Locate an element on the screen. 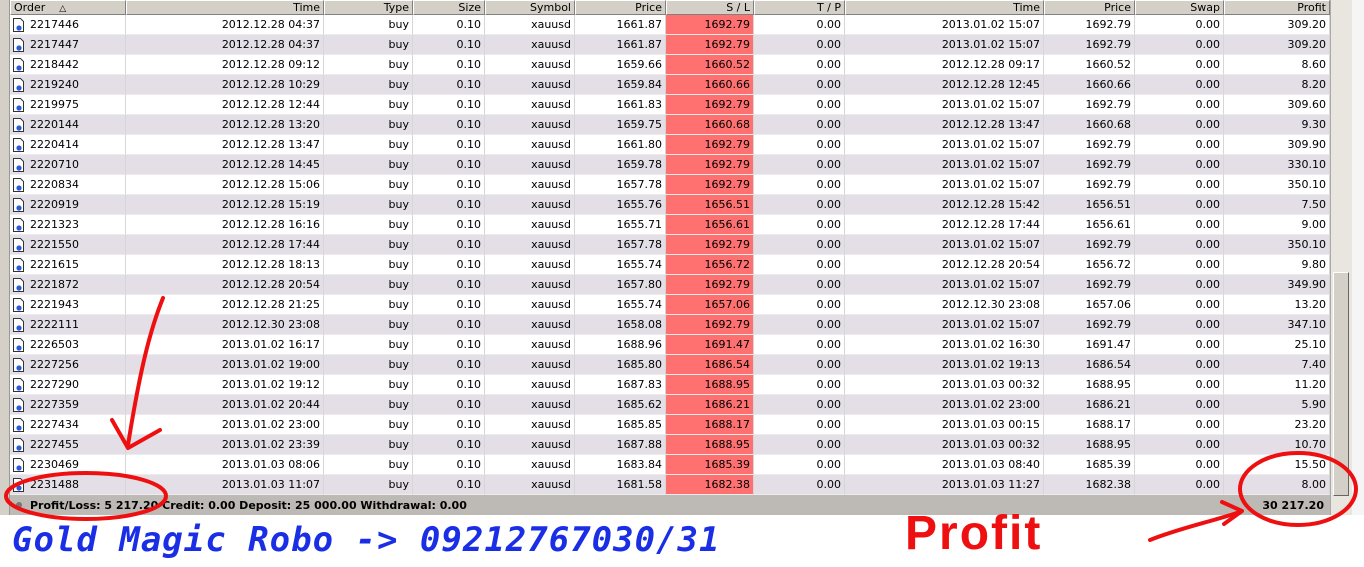 The height and width of the screenshot is (567, 1364). vertical-scrollbar is located at coordinates (1341, 257).